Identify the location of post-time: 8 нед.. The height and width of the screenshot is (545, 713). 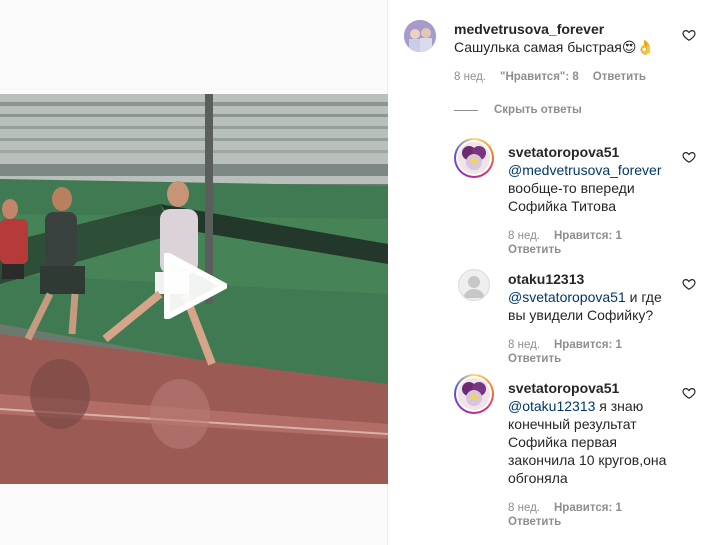
(470, 77).